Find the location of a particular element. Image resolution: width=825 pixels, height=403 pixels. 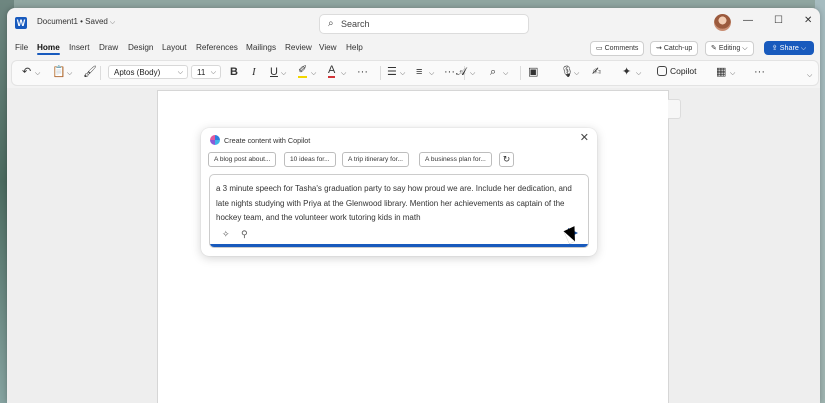

undo-icon: ↶ is located at coordinates (26, 72).